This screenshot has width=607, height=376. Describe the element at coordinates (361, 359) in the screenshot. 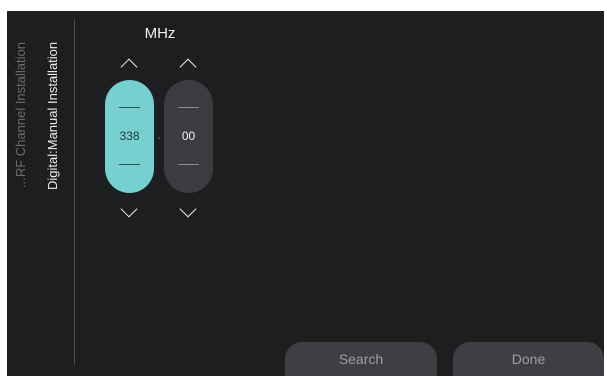

I see `search-button: Search` at that location.